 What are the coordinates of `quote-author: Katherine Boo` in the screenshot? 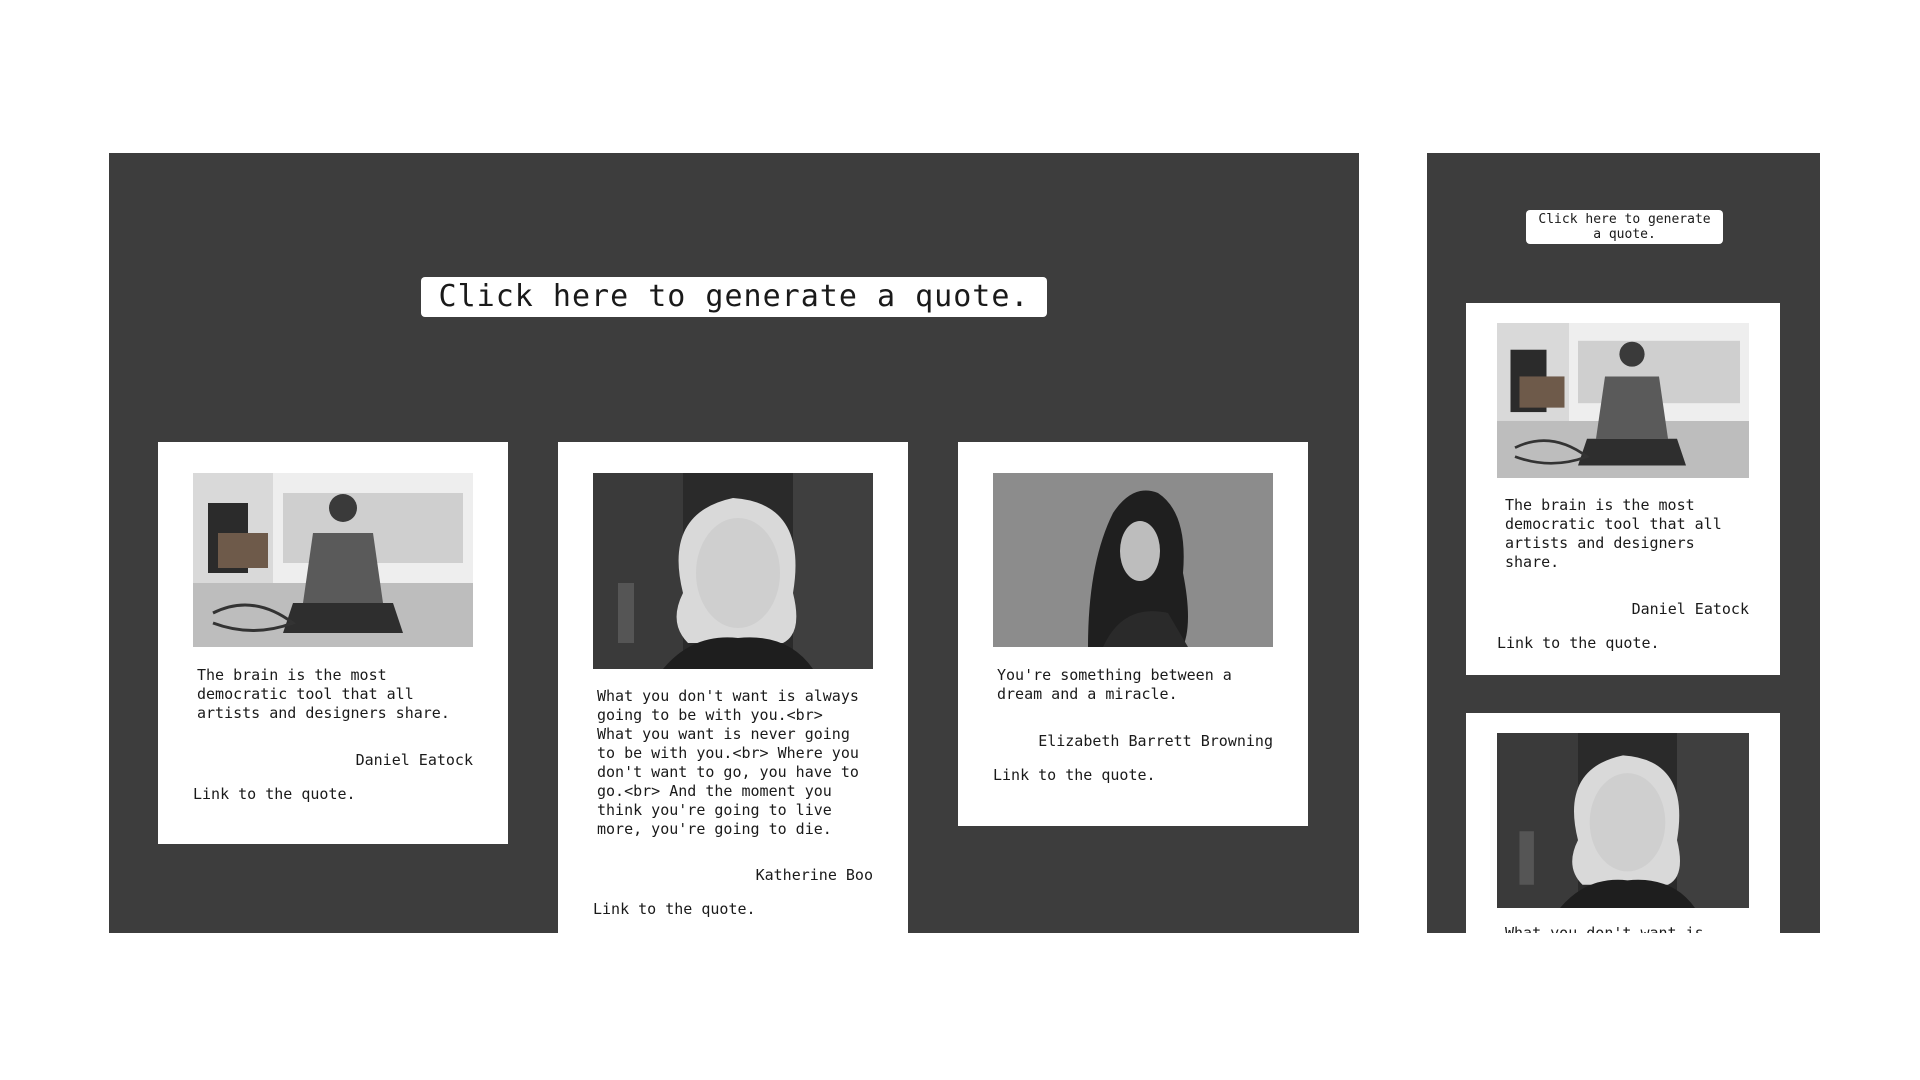 It's located at (814, 875).